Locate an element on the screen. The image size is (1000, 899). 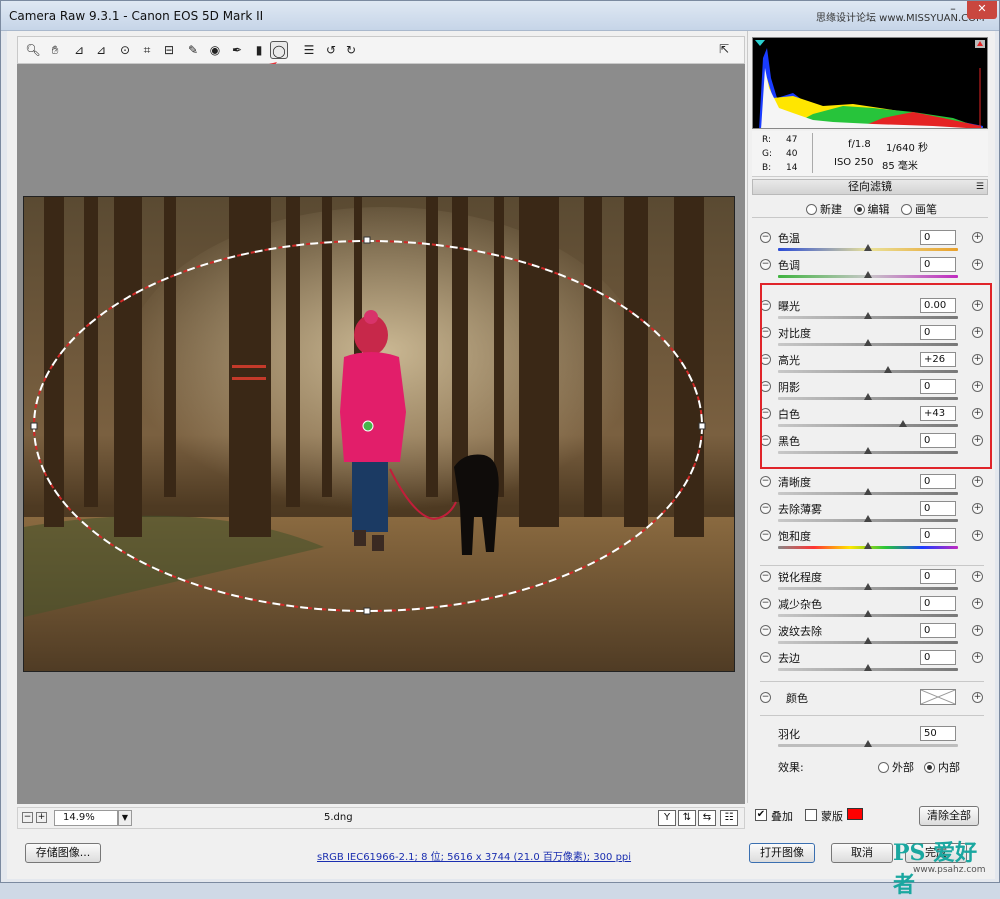
clear-all-button: 清除全部 is located at coordinates (949, 816).